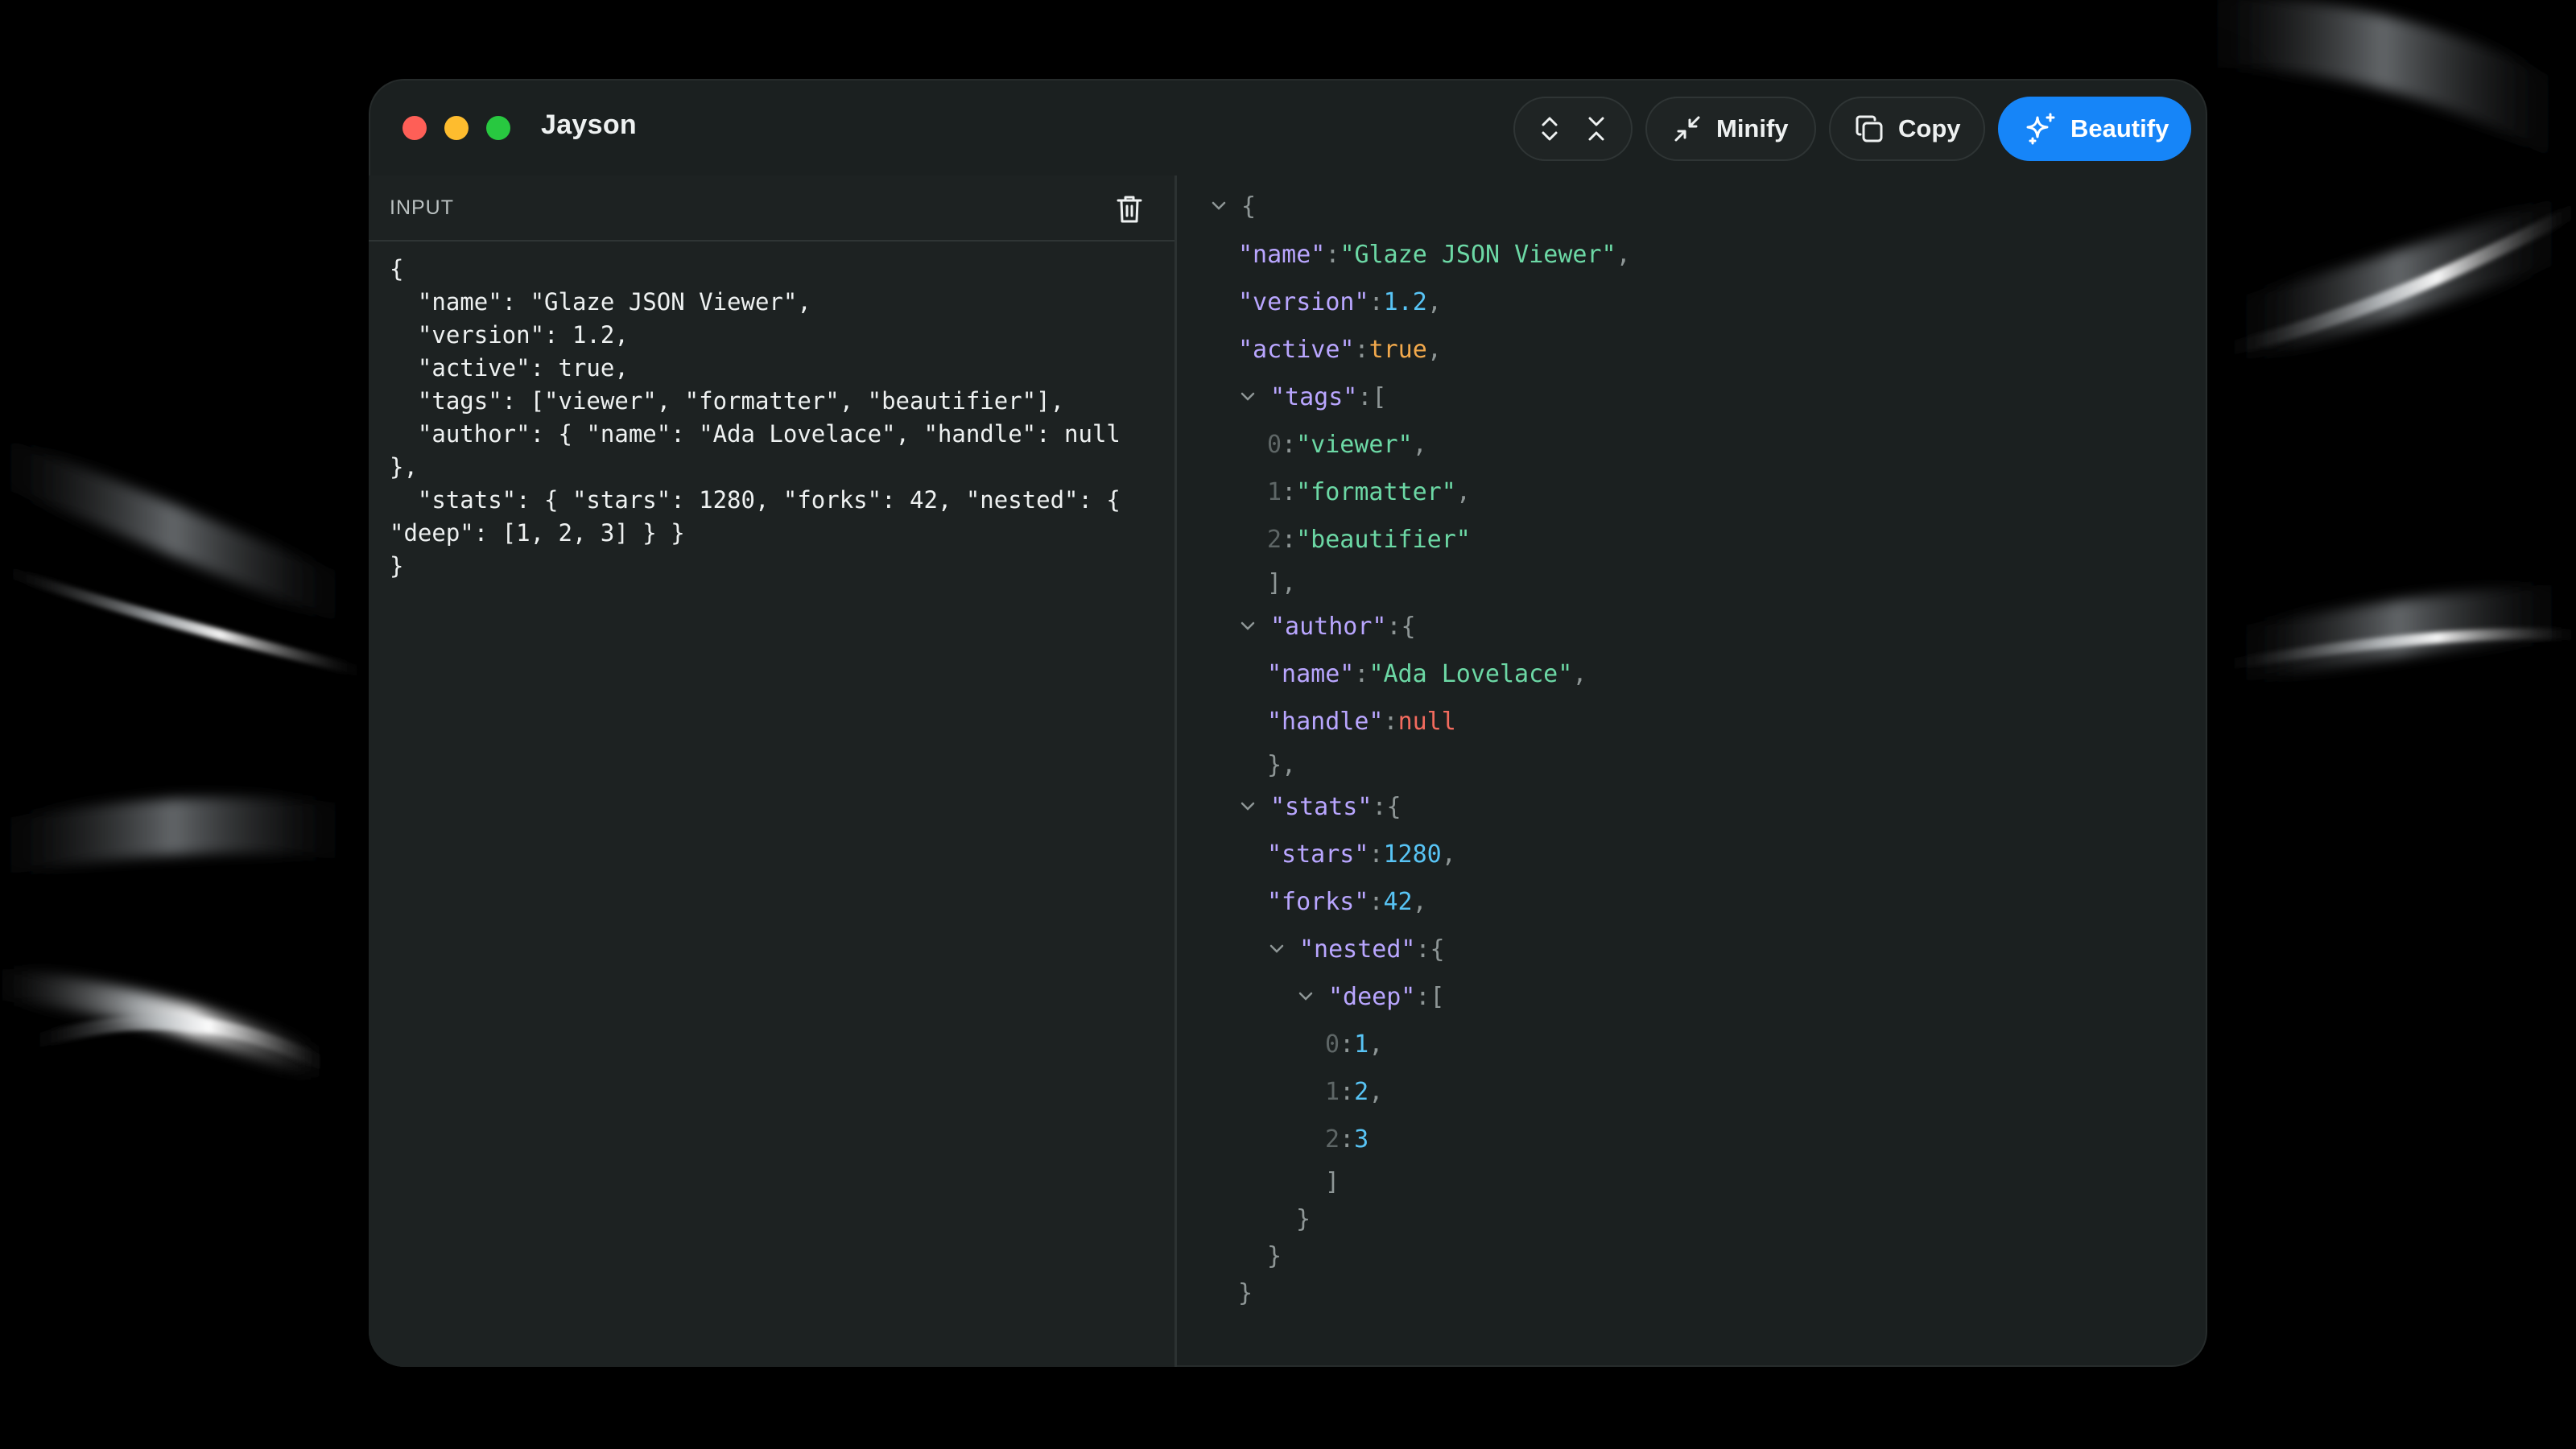  What do you see at coordinates (1478, 254) in the screenshot?
I see `string-value: "Glaze JSON Viewer"` at bounding box center [1478, 254].